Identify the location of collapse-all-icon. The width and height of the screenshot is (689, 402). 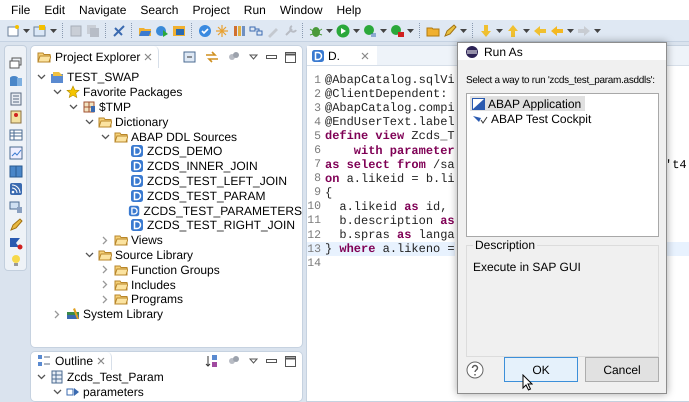
(190, 57).